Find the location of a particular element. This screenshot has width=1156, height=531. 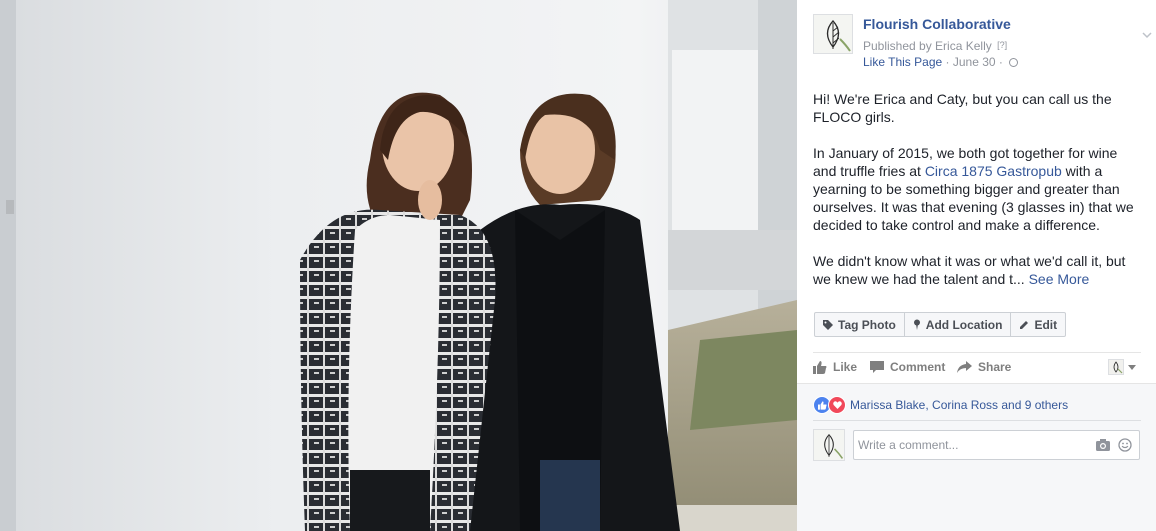

comment-input is located at coordinates (973, 445).